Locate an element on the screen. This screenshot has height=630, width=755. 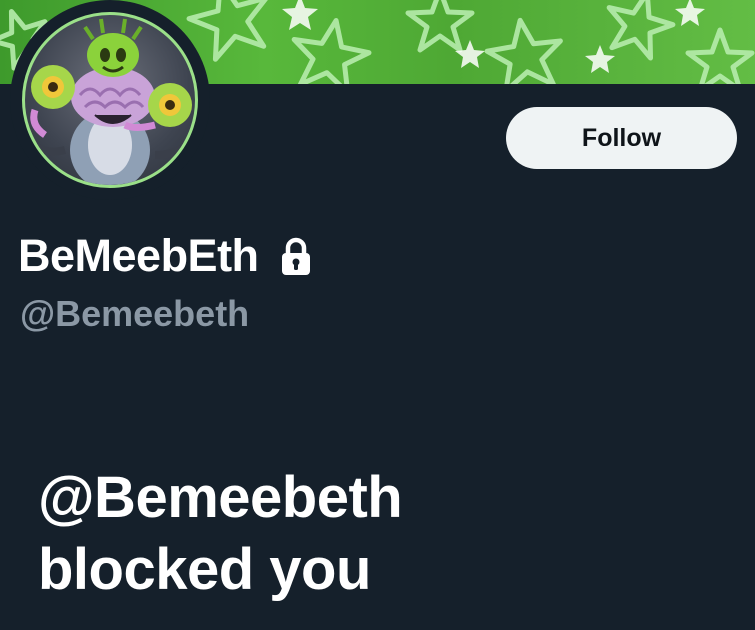
blocked-notice: @Bemeebeth blocked you is located at coordinates (220, 534).